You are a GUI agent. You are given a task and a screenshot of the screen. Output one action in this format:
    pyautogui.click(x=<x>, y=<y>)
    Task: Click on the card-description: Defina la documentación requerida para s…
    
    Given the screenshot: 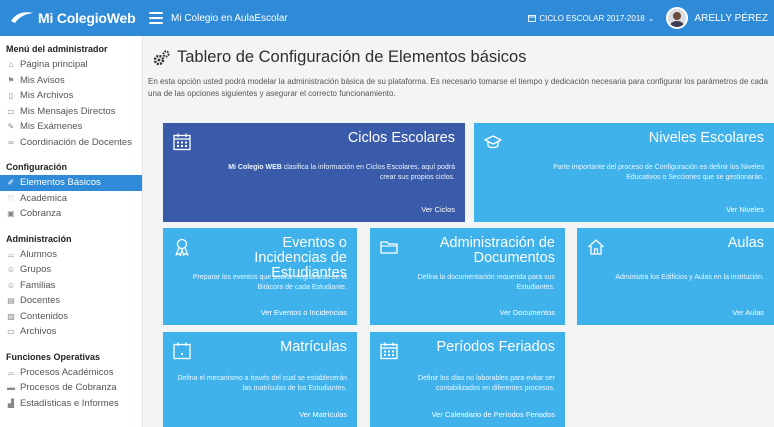 What is the action you would take?
    pyautogui.click(x=486, y=282)
    